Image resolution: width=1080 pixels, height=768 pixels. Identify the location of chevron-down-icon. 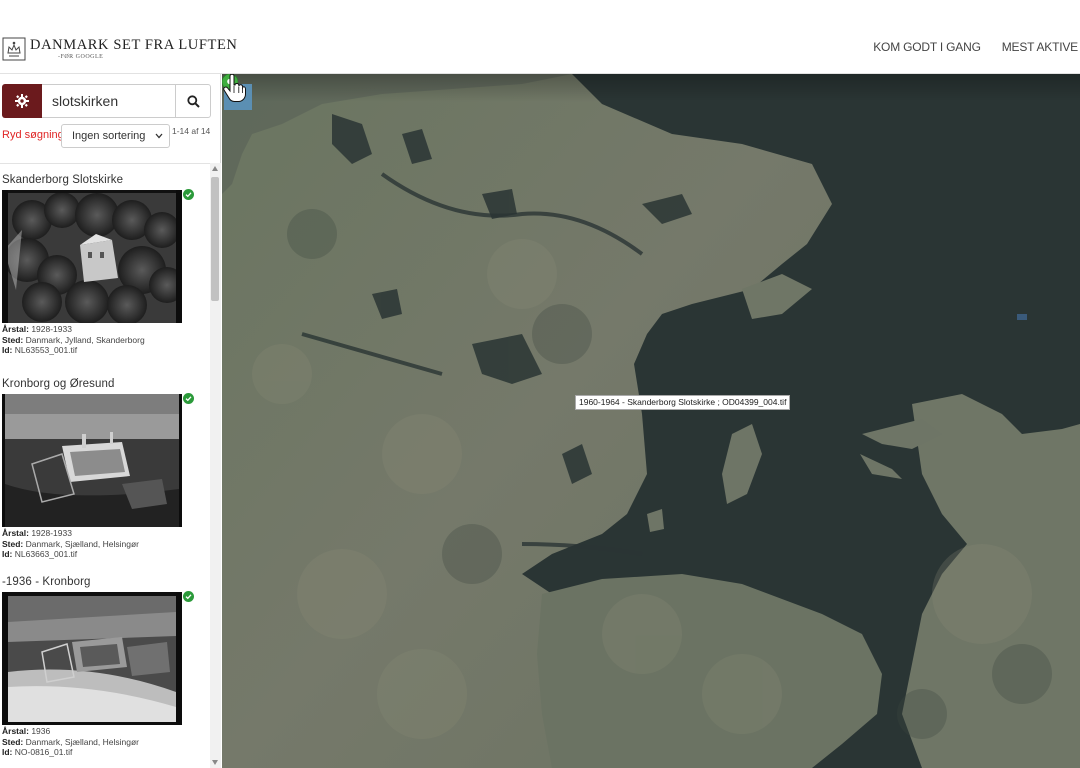
(159, 136).